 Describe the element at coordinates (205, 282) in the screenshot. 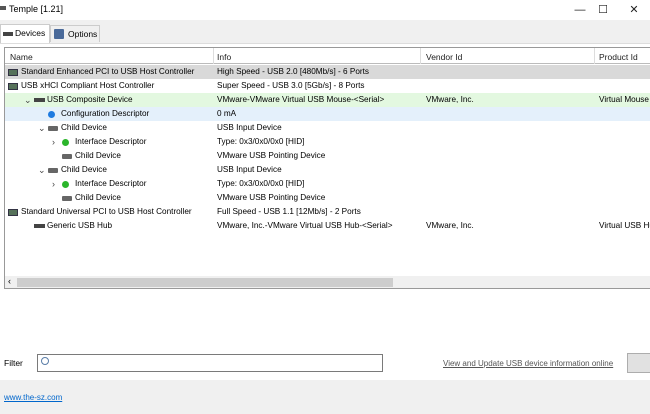

I see `scrollbar-thumb` at that location.